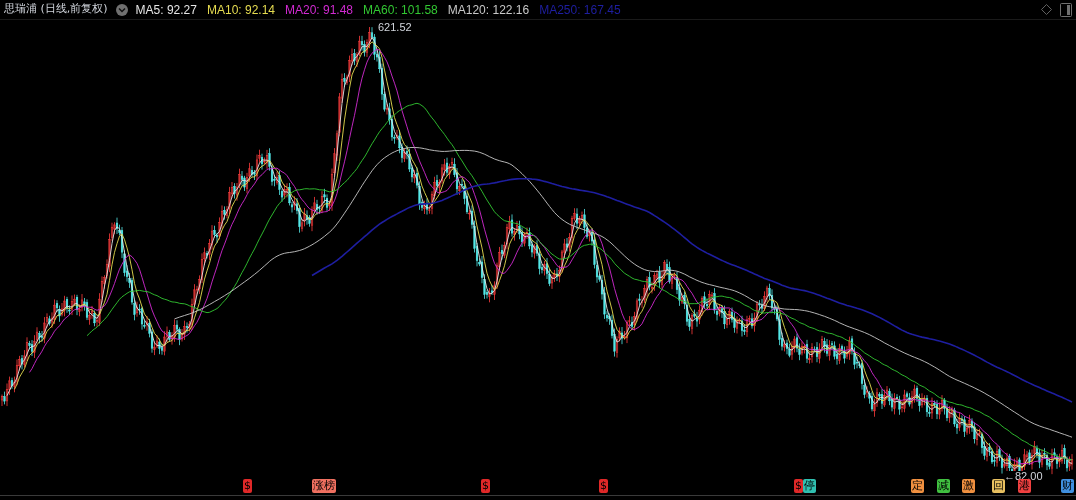 Image resolution: width=1076 pixels, height=500 pixels. What do you see at coordinates (580, 10) in the screenshot?
I see `moving-average-value: MA250: 167.45` at bounding box center [580, 10].